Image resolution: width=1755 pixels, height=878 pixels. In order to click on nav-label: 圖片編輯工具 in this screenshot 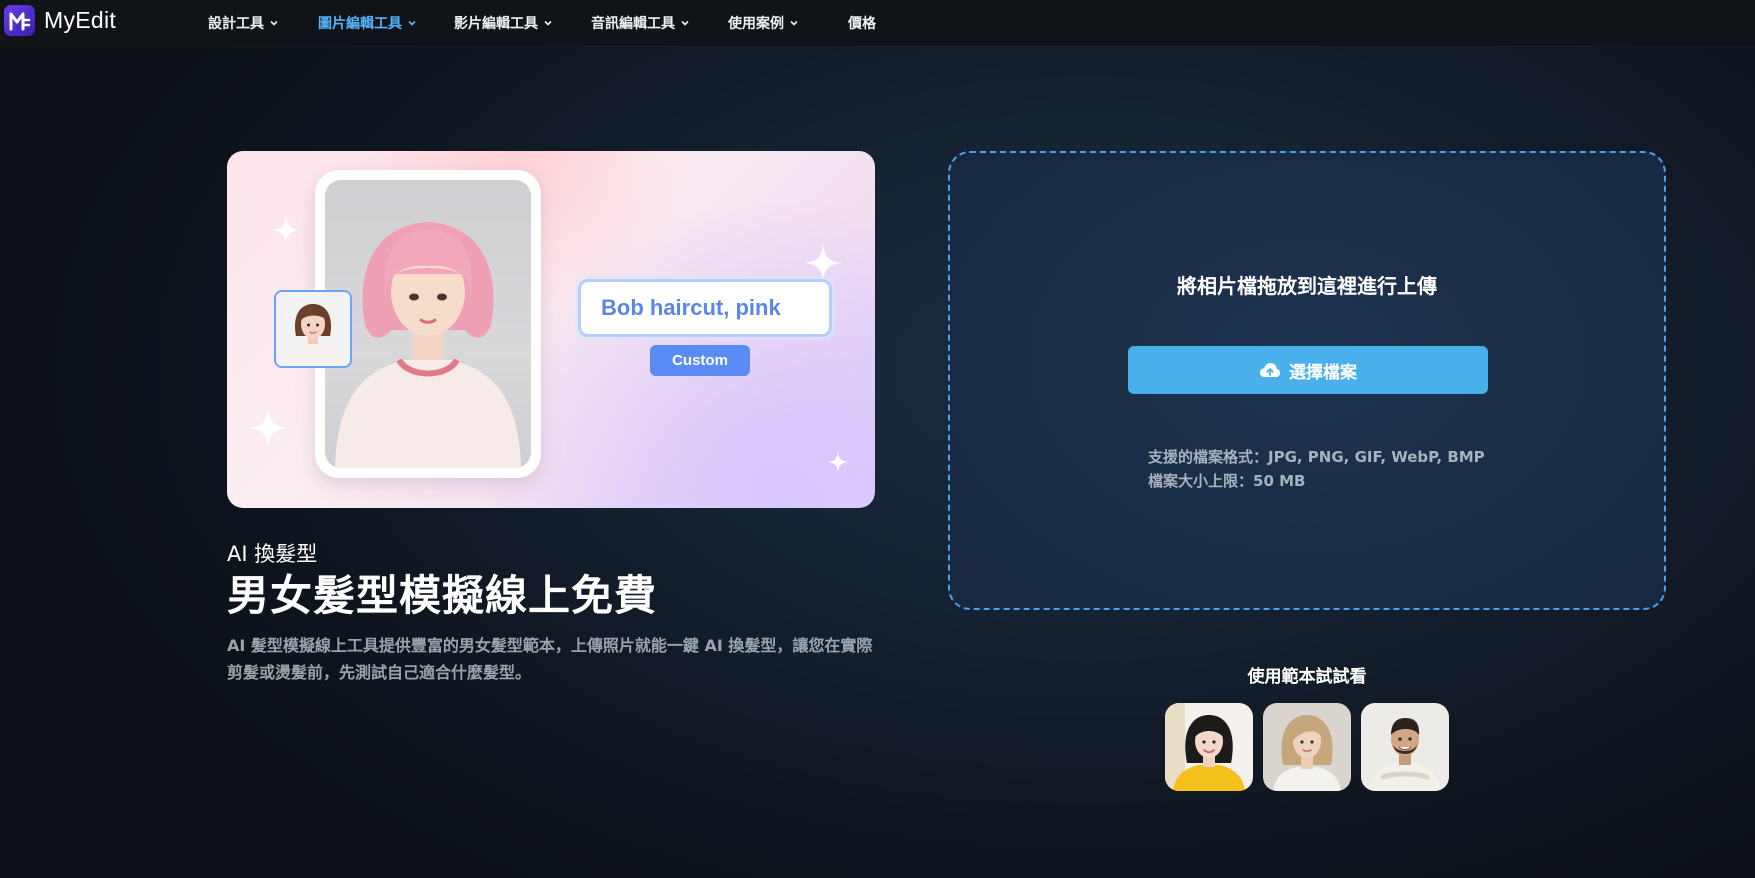, I will do `click(360, 24)`.